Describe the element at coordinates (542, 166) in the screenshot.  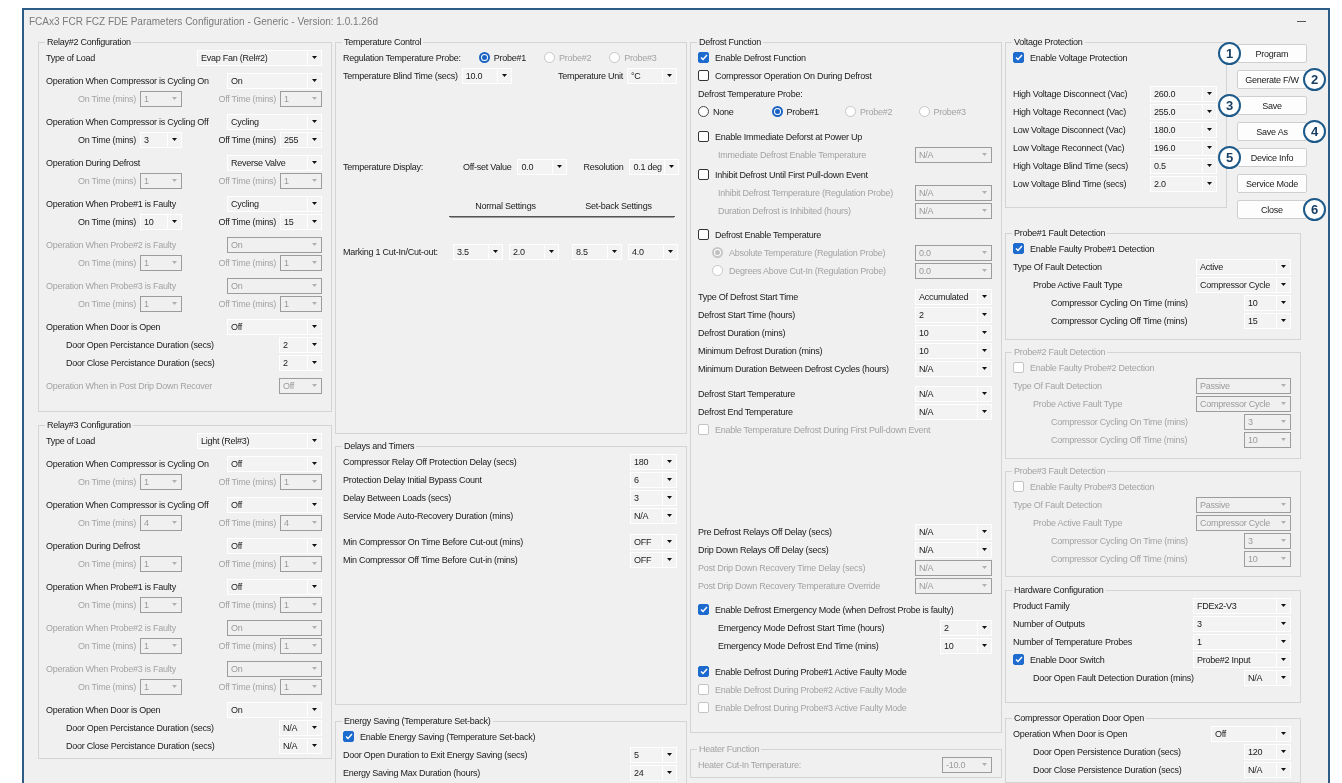
I see `dropdown: 0.0` at that location.